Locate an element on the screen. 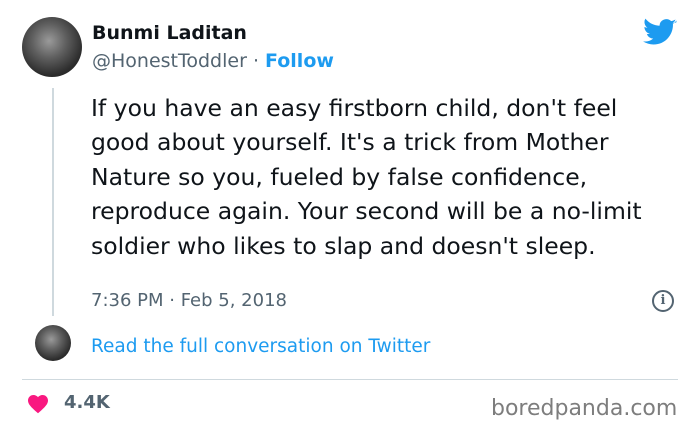 Image resolution: width=700 pixels, height=431 pixels. divider is located at coordinates (350, 379).